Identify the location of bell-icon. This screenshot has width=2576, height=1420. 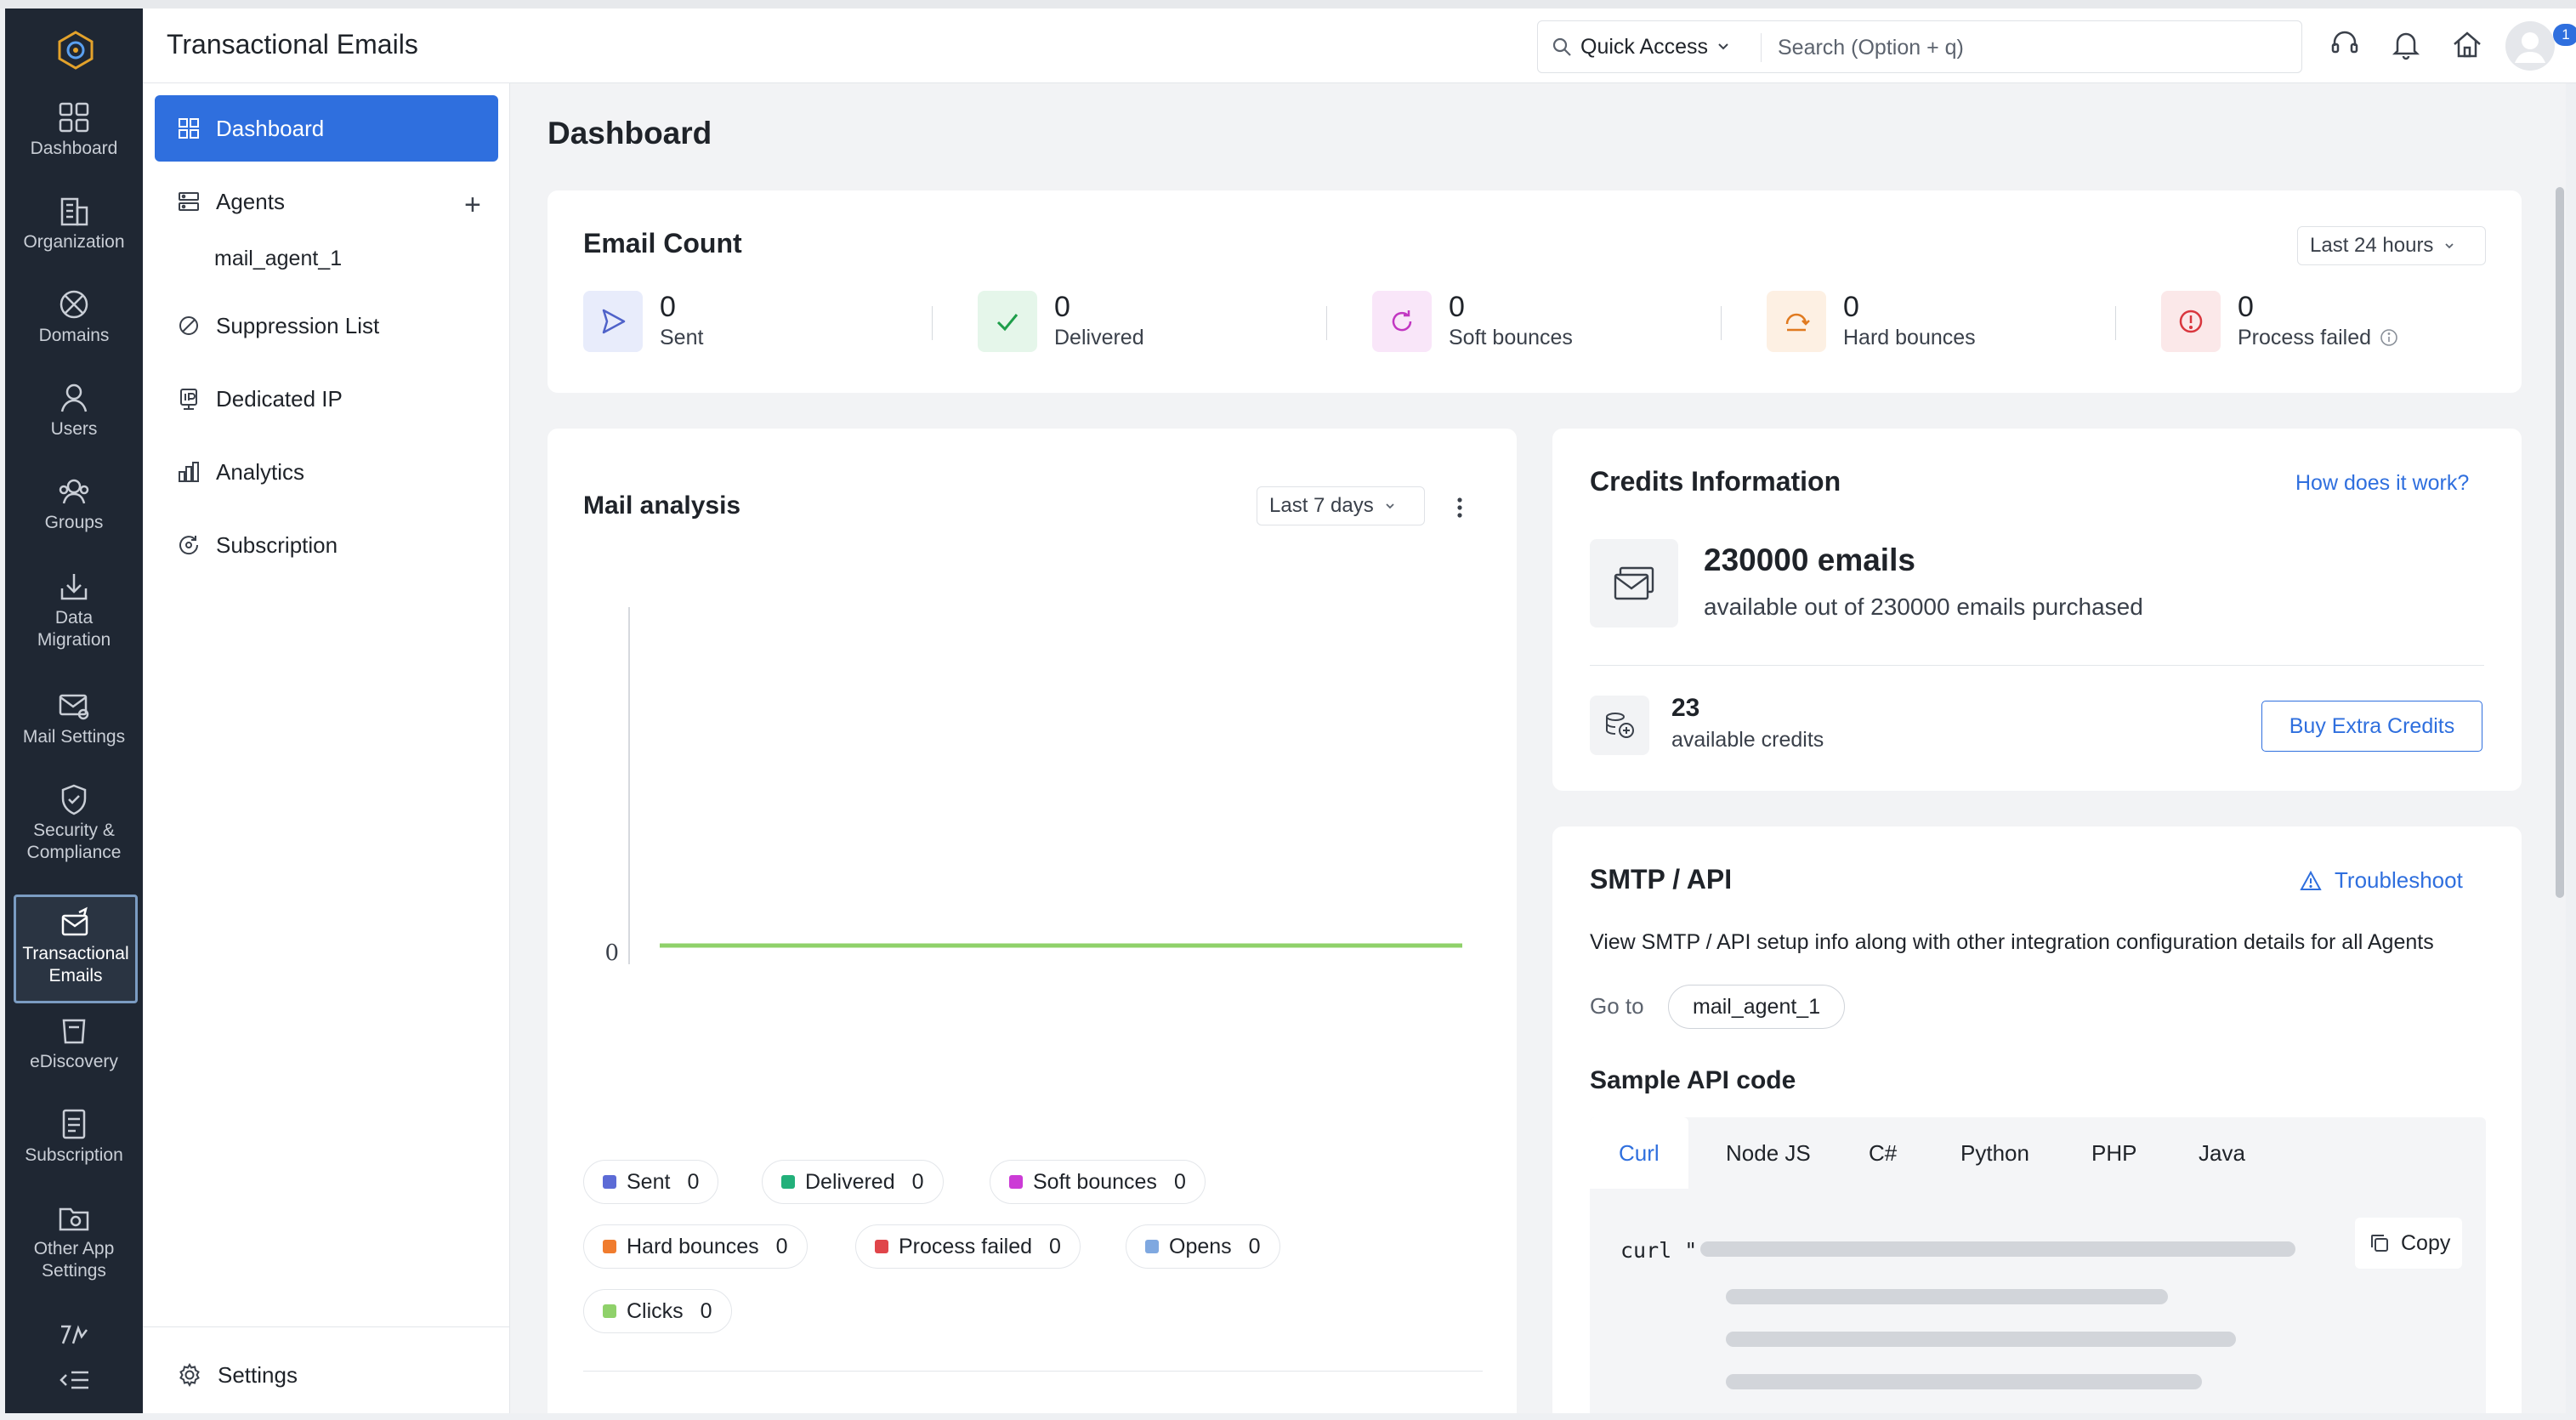
(2406, 44).